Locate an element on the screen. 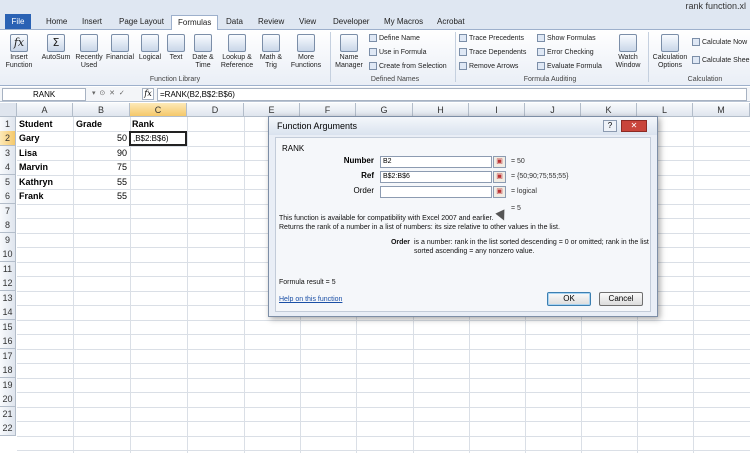 The image size is (750, 453). name-box: RANK is located at coordinates (44, 94).